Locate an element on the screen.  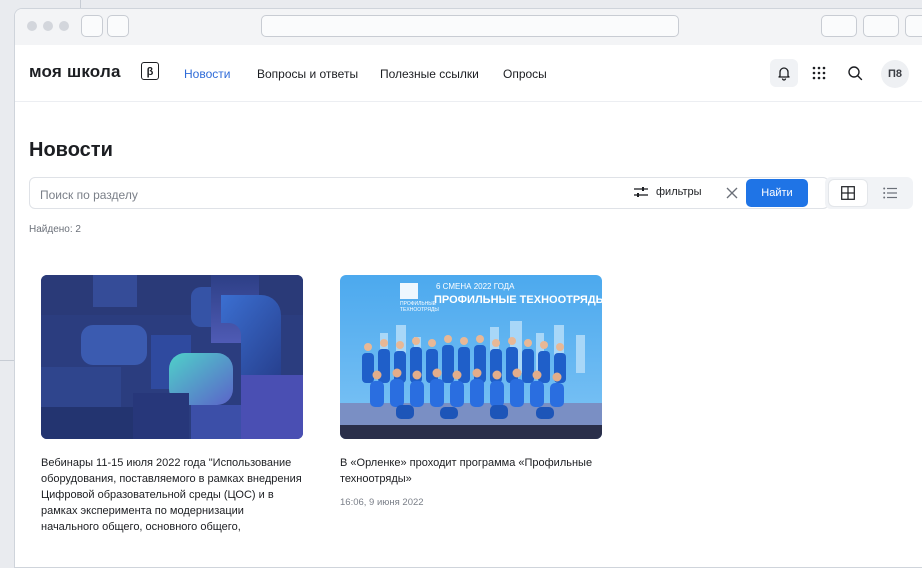
beta-badge: β is located at coordinates (150, 71).